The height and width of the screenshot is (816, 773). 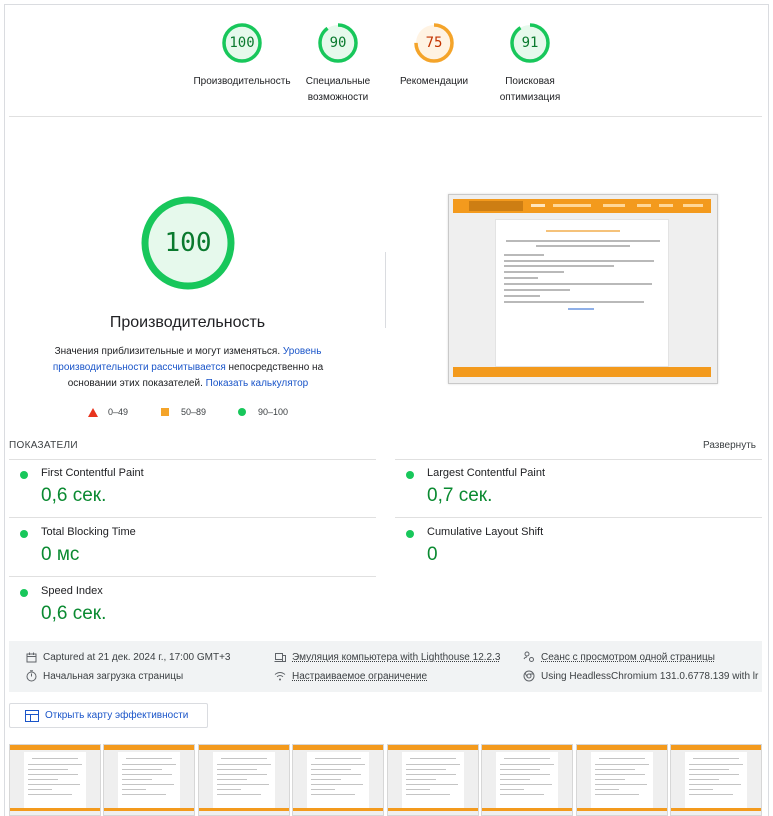 I want to click on treemap-button-label: Открыть карту эффективности, so click(x=117, y=715).